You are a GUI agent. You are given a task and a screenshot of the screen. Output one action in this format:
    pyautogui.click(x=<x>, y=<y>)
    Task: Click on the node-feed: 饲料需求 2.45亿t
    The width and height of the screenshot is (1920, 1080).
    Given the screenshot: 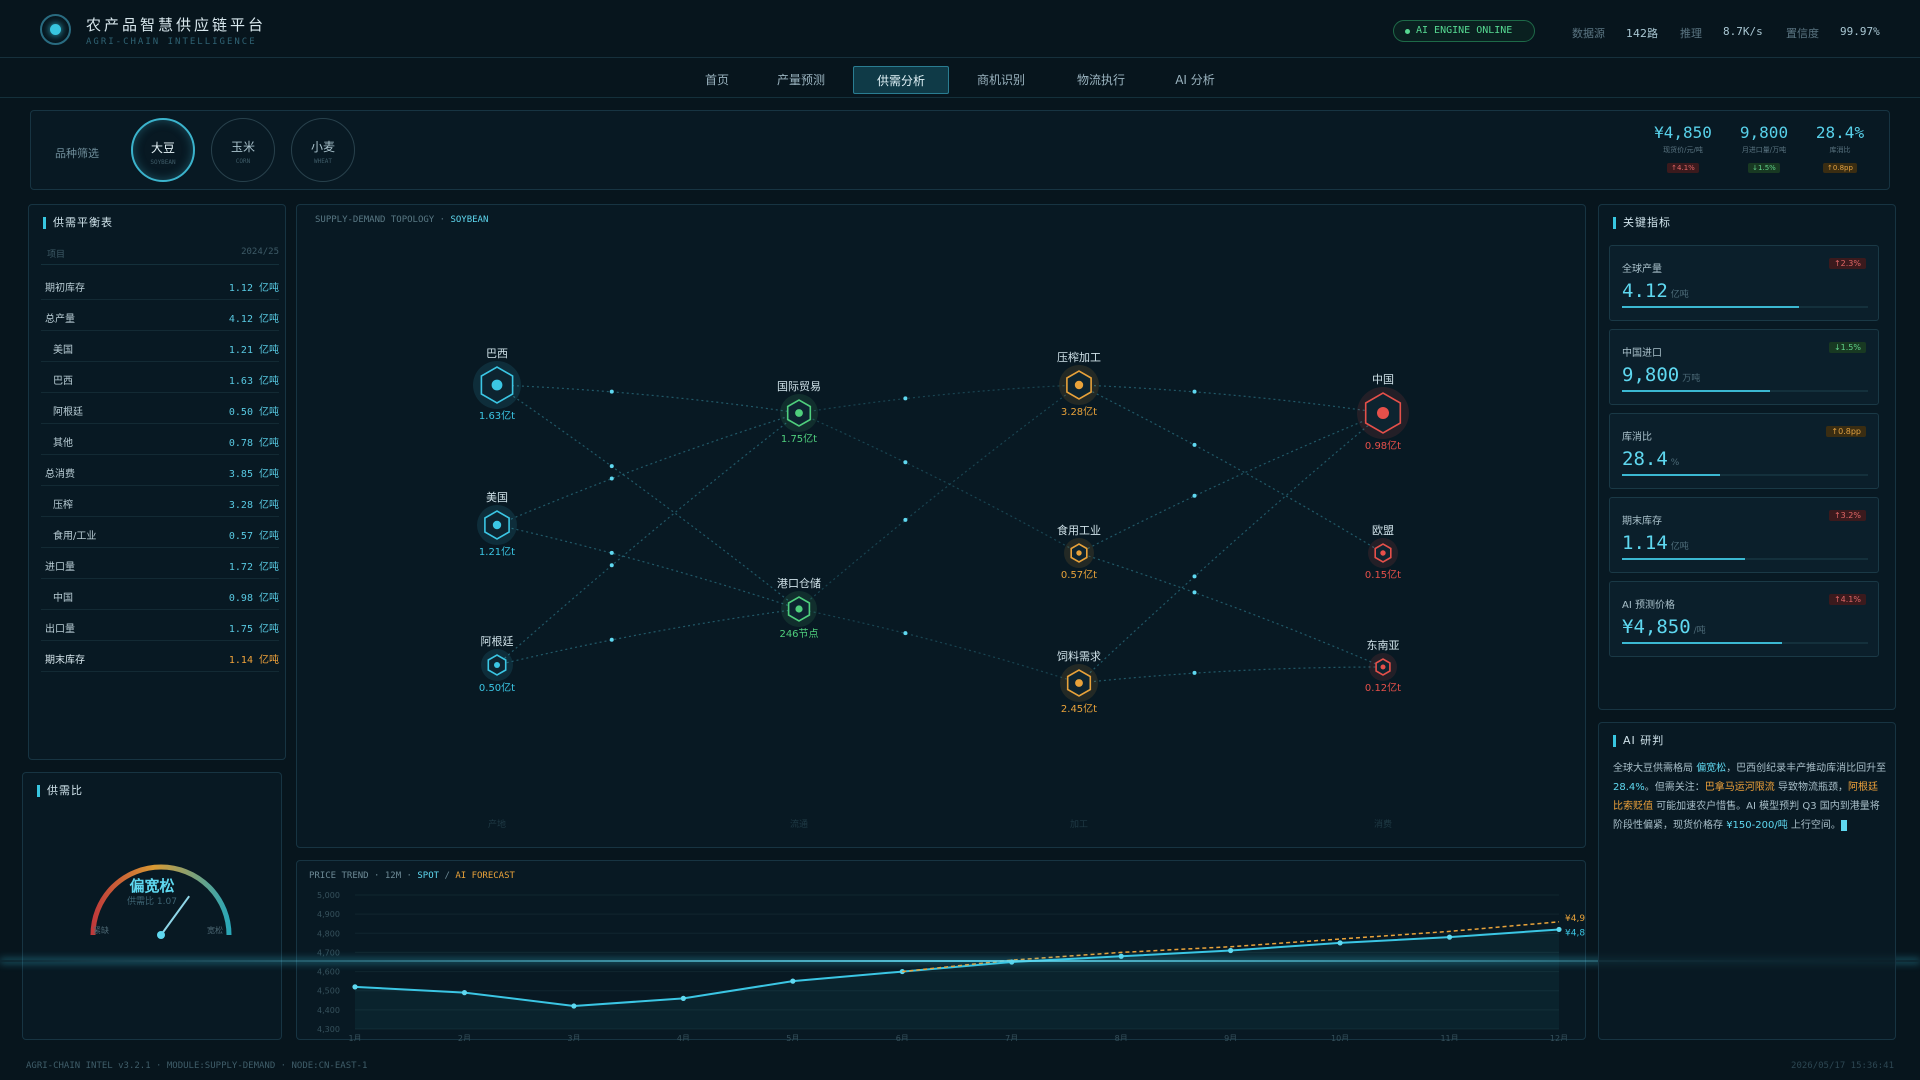 What is the action you would take?
    pyautogui.click(x=1079, y=682)
    